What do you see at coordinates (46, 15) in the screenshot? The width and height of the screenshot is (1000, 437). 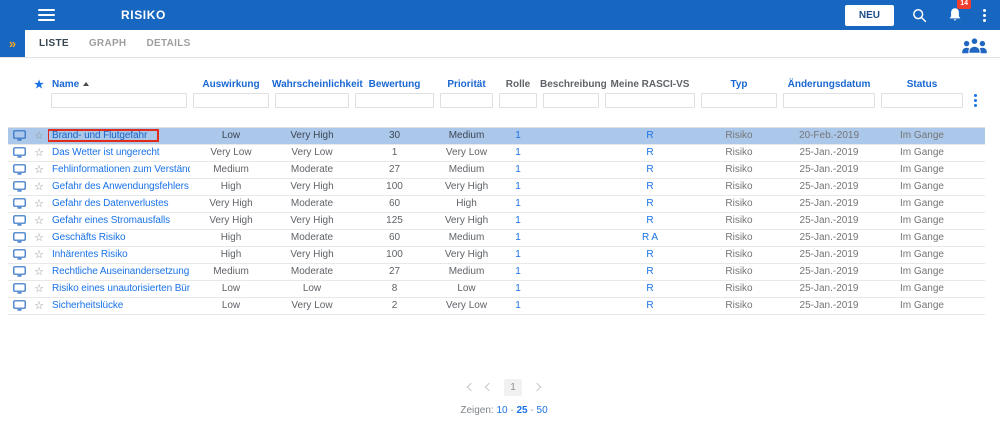 I see `menu-icon` at bounding box center [46, 15].